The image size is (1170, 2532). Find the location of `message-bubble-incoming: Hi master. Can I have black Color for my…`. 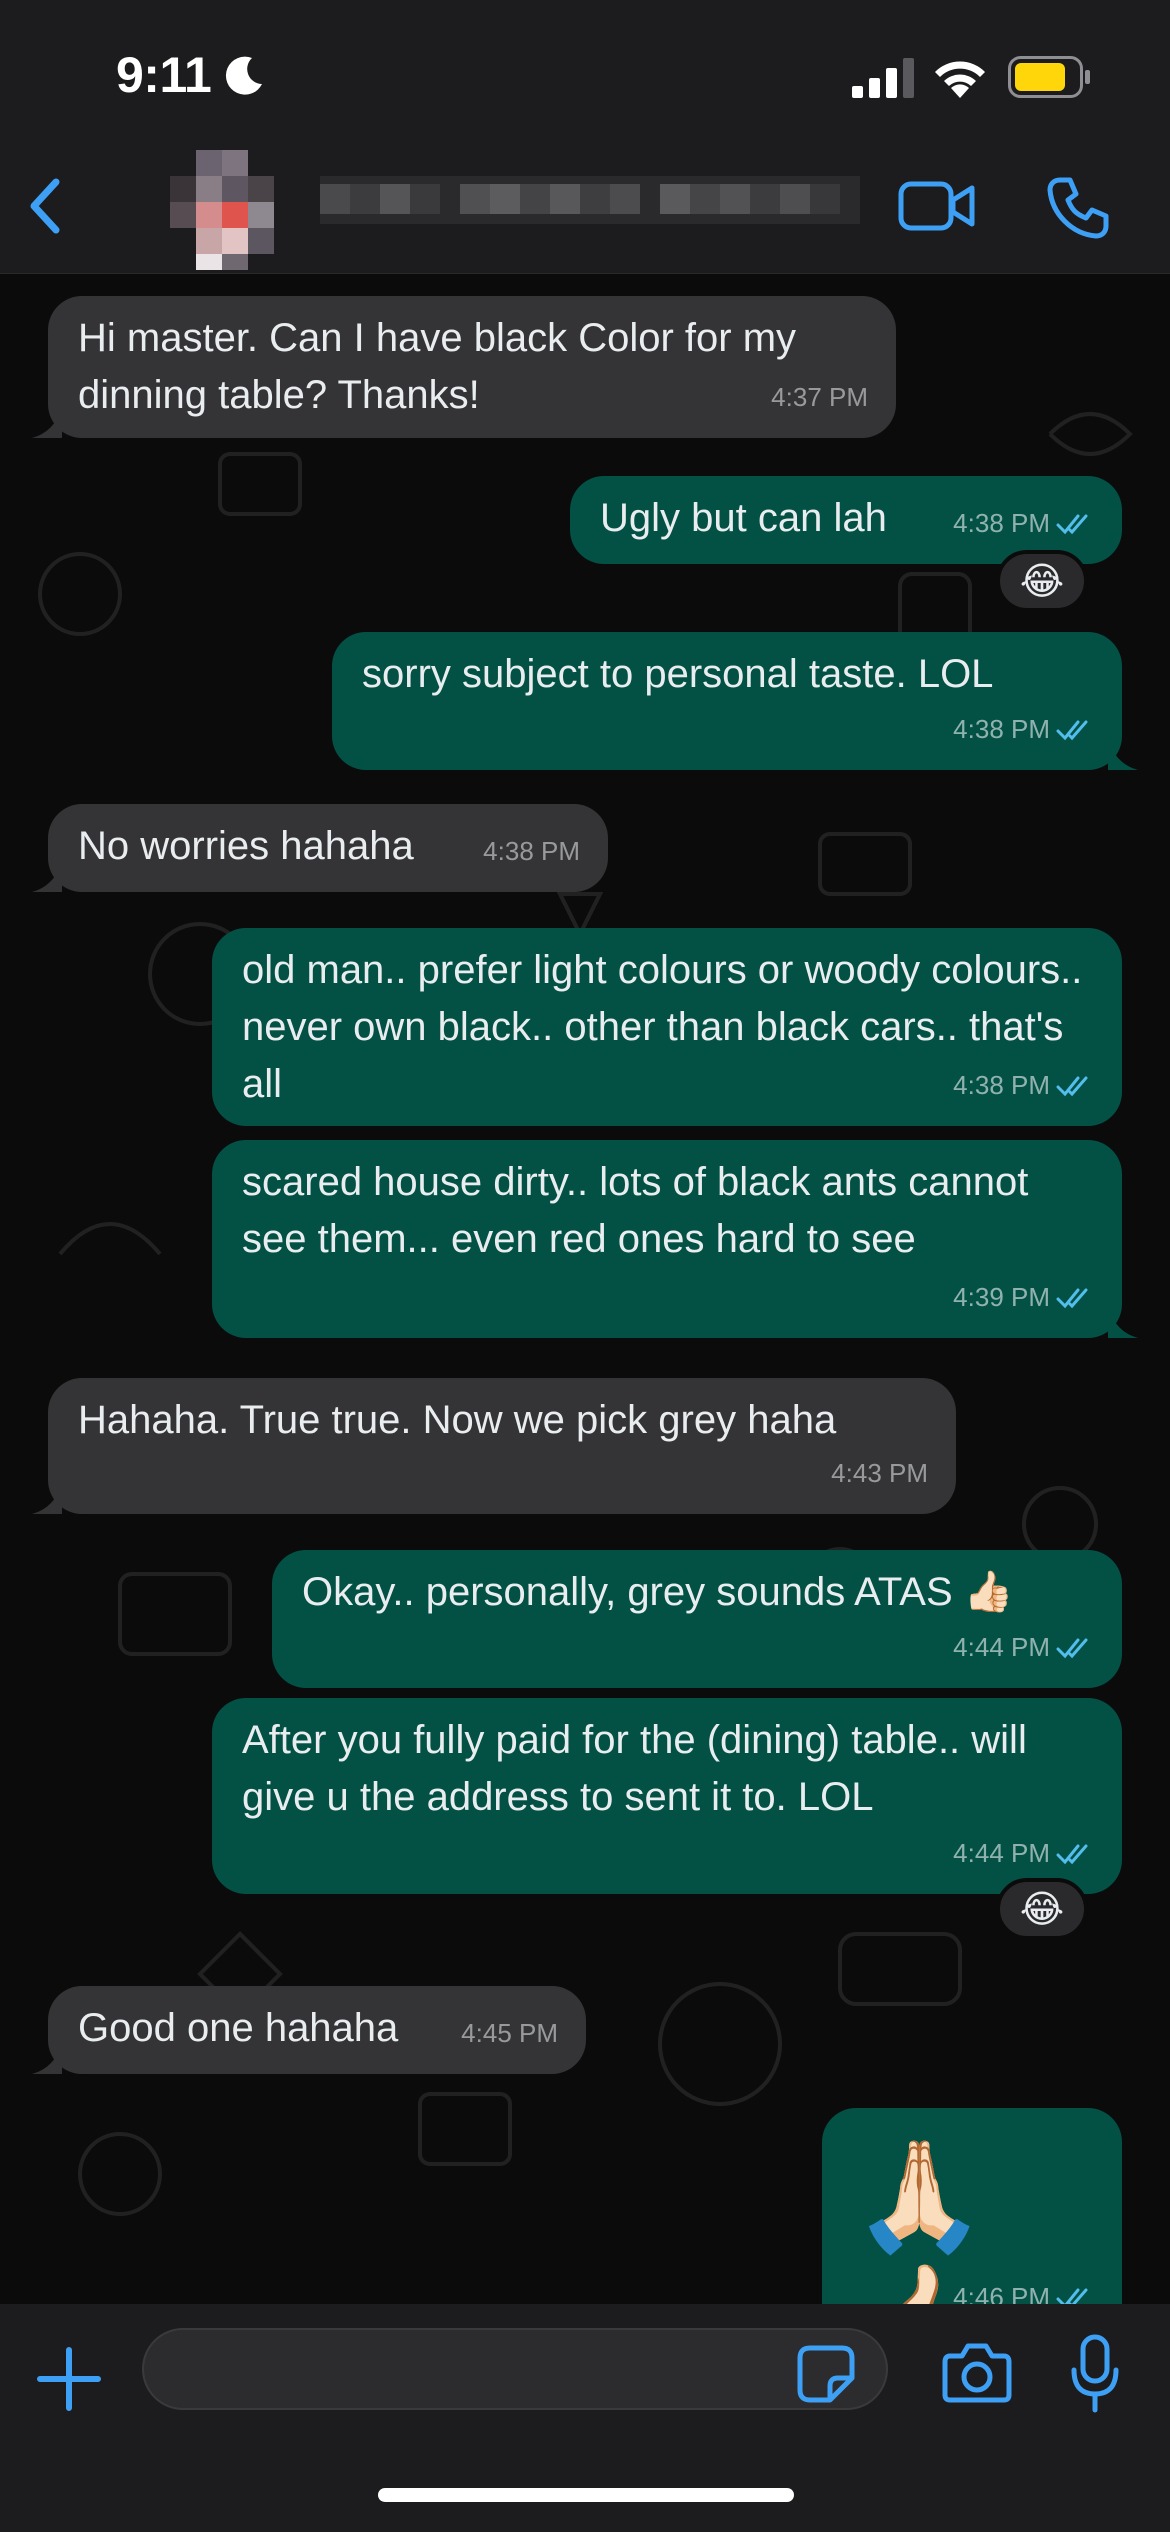

message-bubble-incoming: Hi master. Can I have black Color for my… is located at coordinates (464, 367).